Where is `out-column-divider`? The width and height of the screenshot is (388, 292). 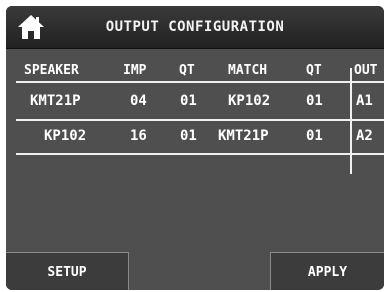
out-column-divider is located at coordinates (351, 121).